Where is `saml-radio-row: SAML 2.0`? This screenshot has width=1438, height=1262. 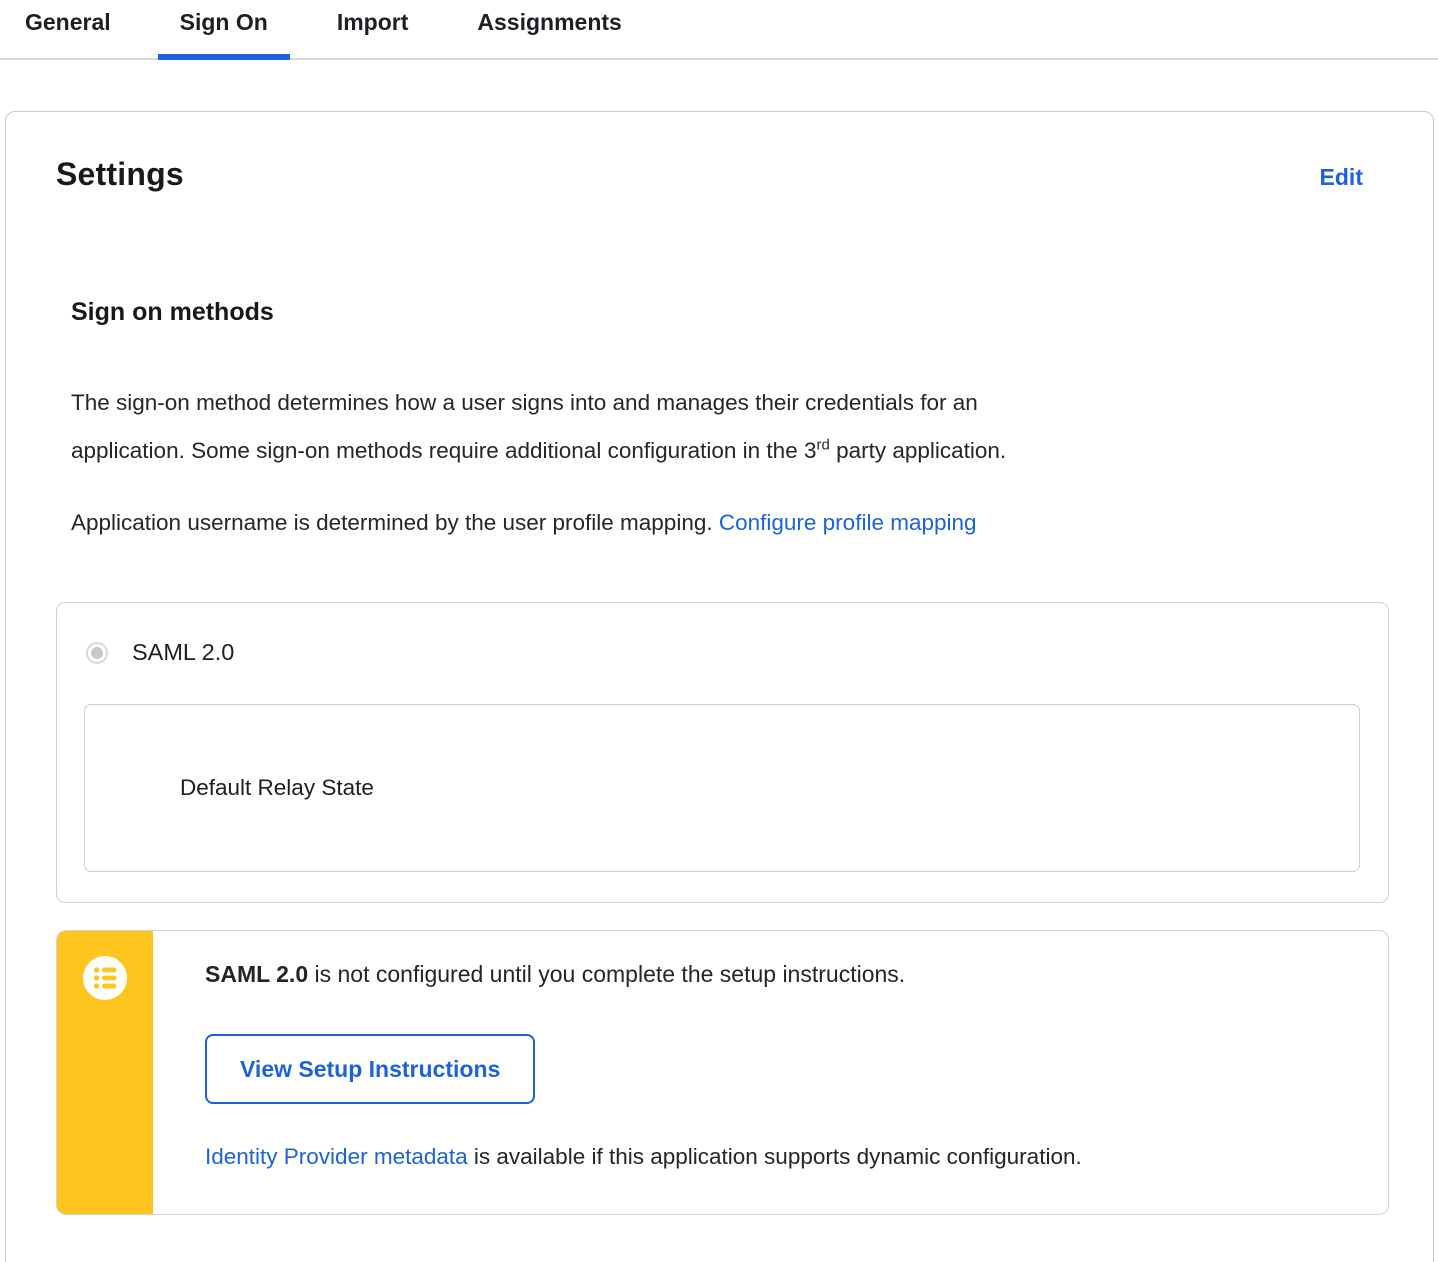
saml-radio-row: SAML 2.0 is located at coordinates (722, 652).